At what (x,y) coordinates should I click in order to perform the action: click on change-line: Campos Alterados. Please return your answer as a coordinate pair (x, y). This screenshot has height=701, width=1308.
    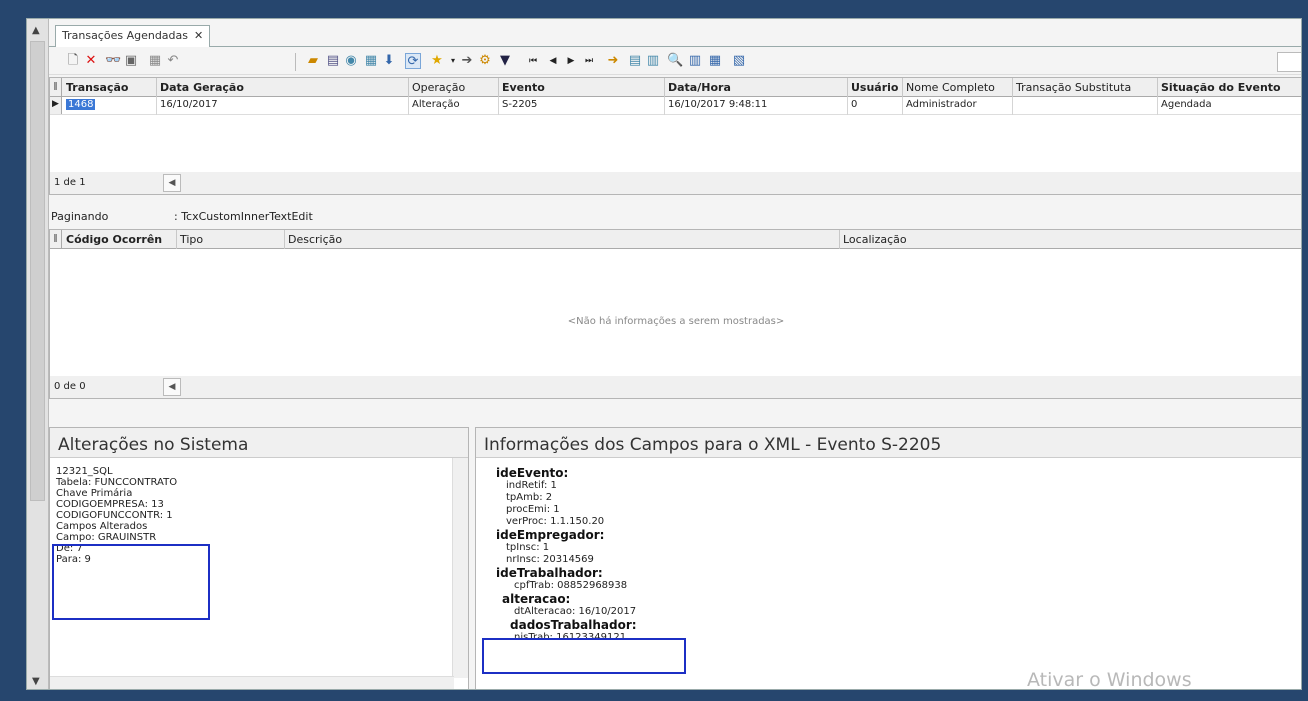
    Looking at the image, I should click on (102, 526).